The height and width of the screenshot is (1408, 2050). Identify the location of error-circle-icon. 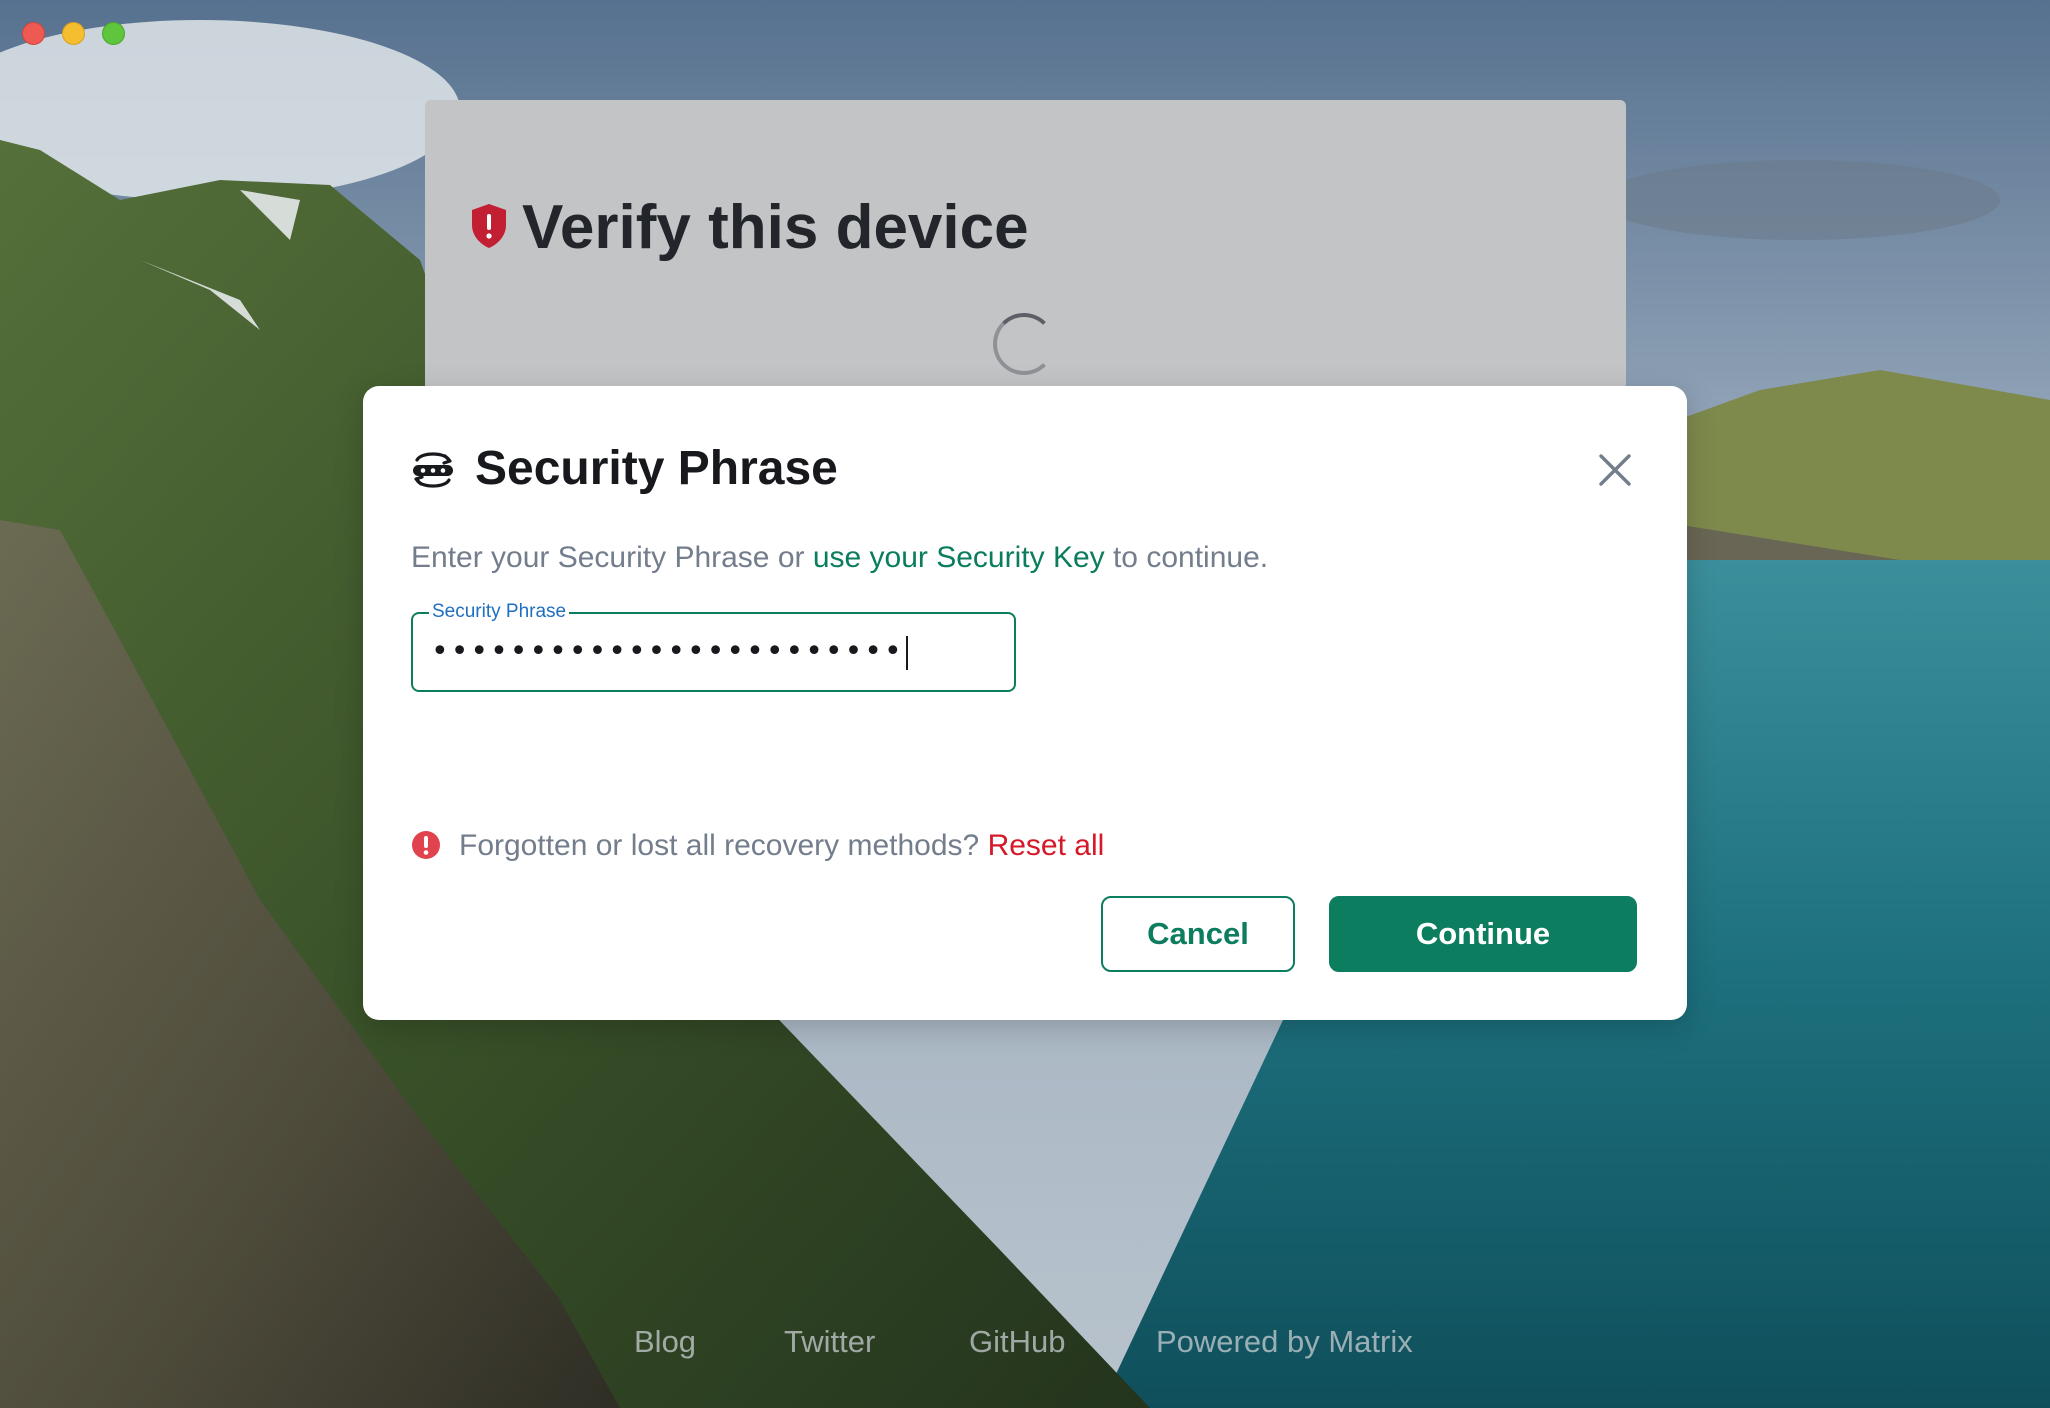
(426, 845).